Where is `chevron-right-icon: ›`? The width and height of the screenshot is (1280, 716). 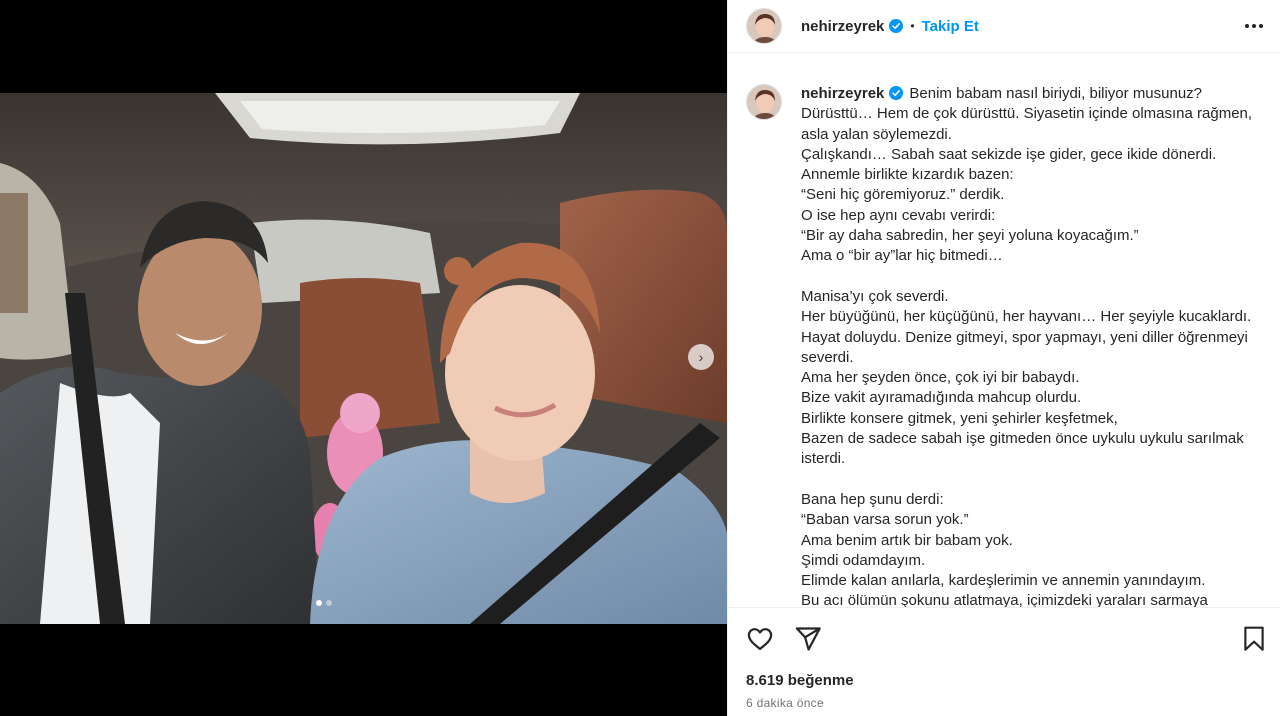
chevron-right-icon: › is located at coordinates (701, 357).